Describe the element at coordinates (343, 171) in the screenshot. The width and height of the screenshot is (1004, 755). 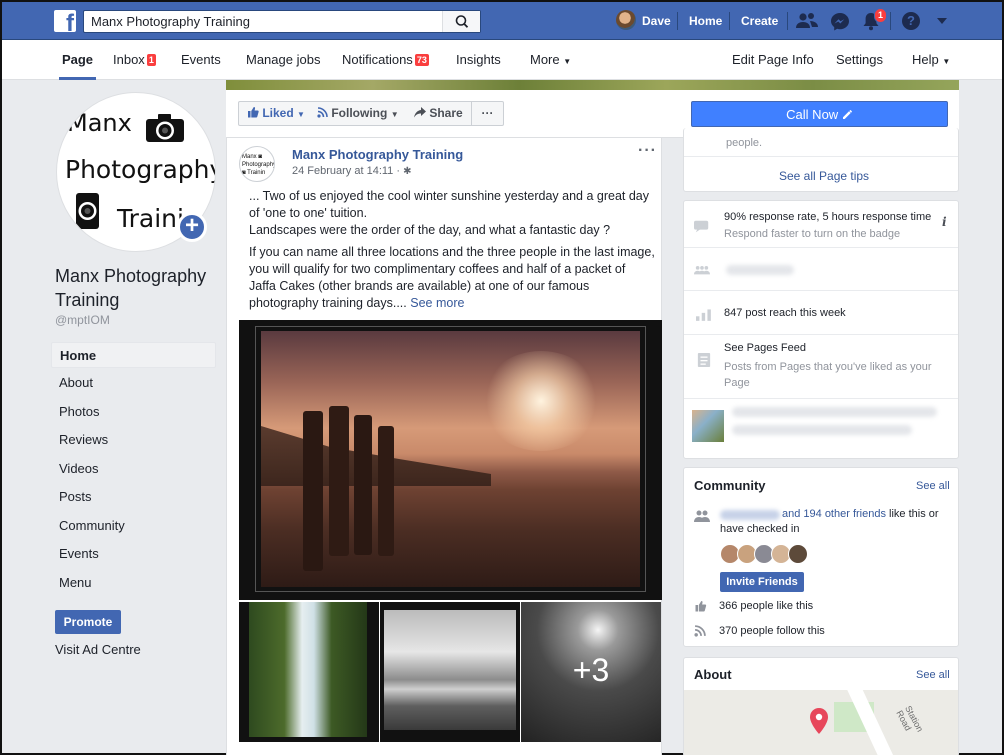
I see `post-date-label: 24 February at 14:11` at that location.